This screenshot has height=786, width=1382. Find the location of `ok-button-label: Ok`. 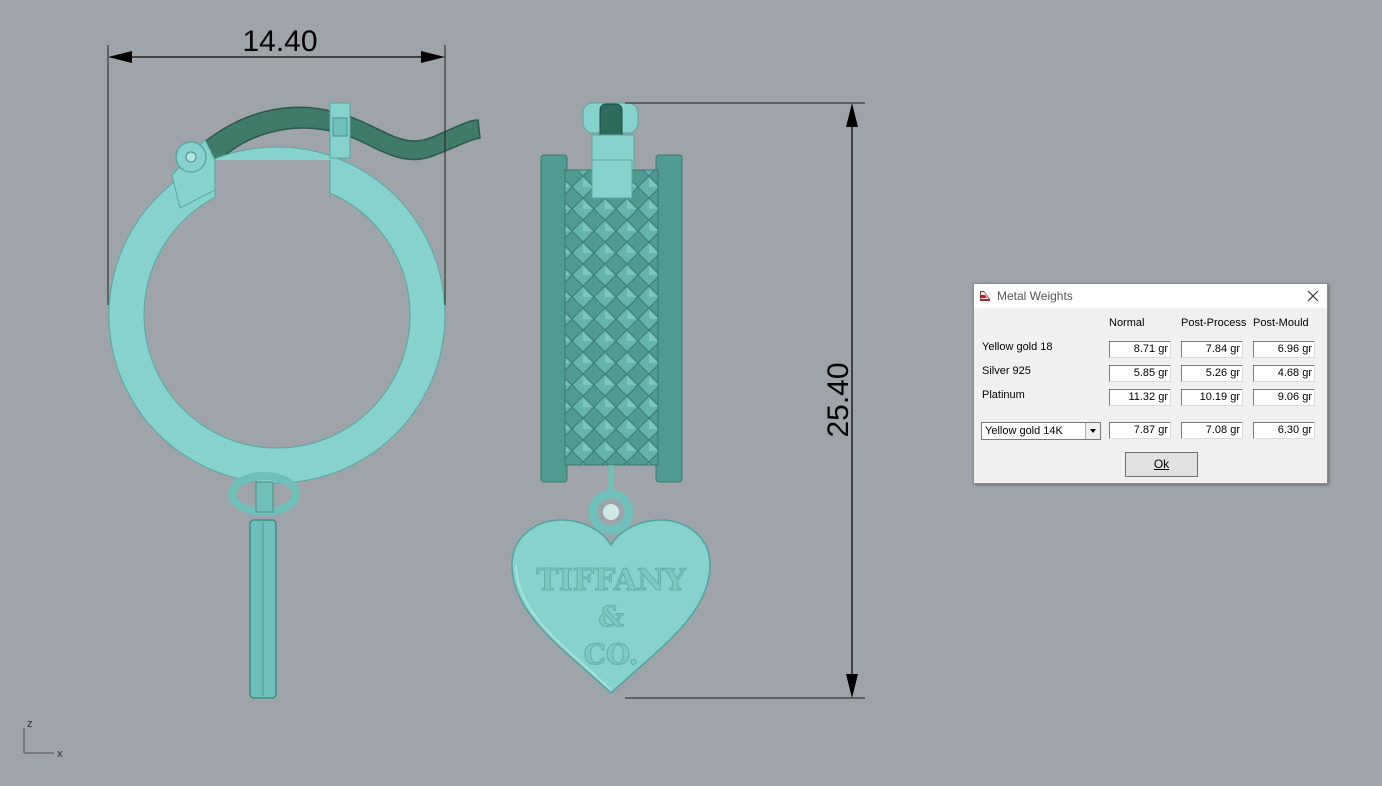

ok-button-label: Ok is located at coordinates (1161, 464).